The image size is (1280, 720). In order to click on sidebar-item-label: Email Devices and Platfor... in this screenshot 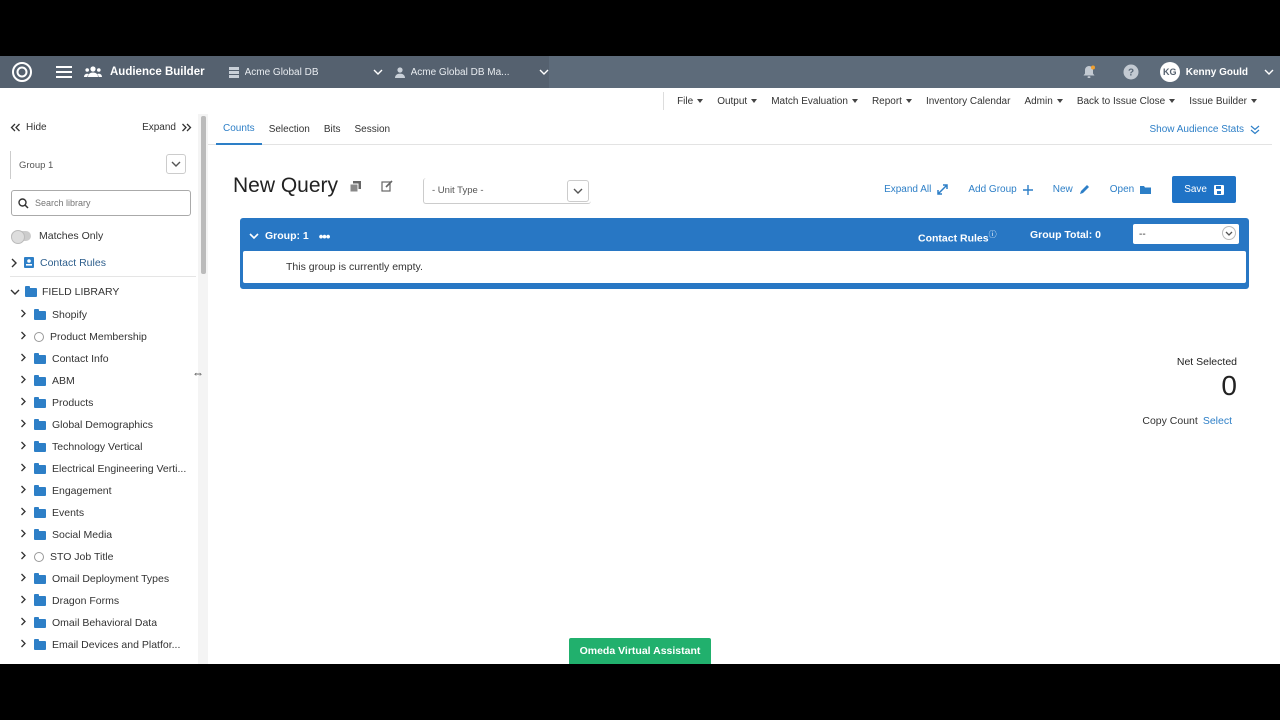, I will do `click(116, 645)`.